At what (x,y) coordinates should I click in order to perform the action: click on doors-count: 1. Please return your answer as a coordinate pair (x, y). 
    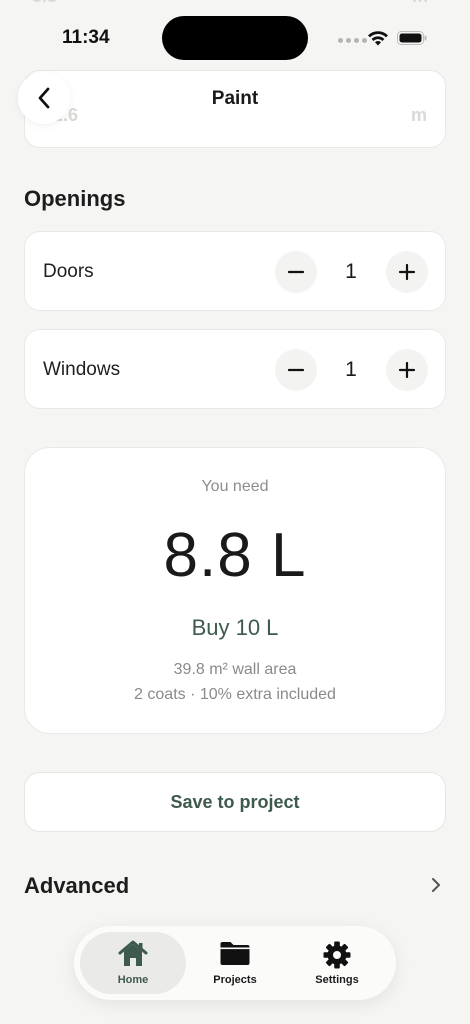
    Looking at the image, I should click on (351, 271).